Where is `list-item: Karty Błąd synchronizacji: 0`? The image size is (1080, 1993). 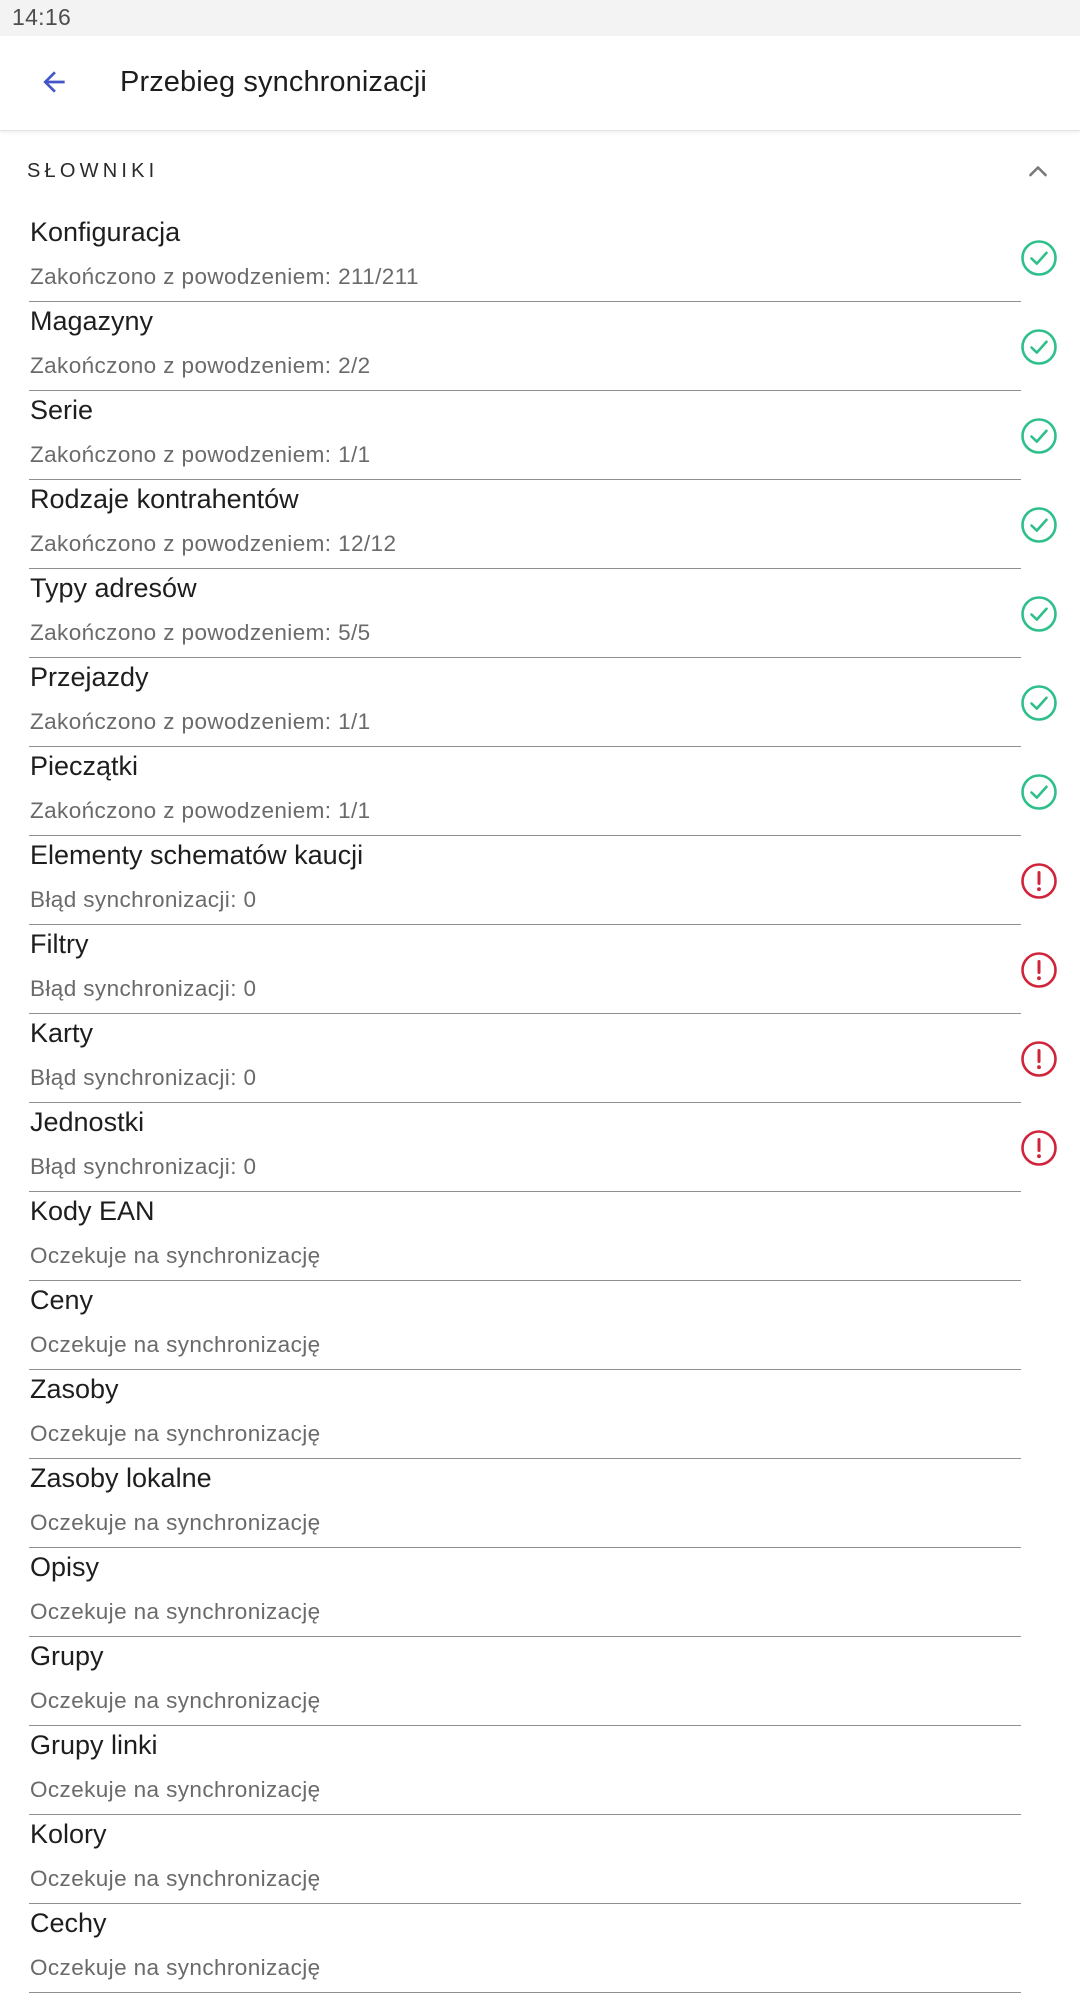
list-item: Karty Błąd synchronizacji: 0 is located at coordinates (540, 1058).